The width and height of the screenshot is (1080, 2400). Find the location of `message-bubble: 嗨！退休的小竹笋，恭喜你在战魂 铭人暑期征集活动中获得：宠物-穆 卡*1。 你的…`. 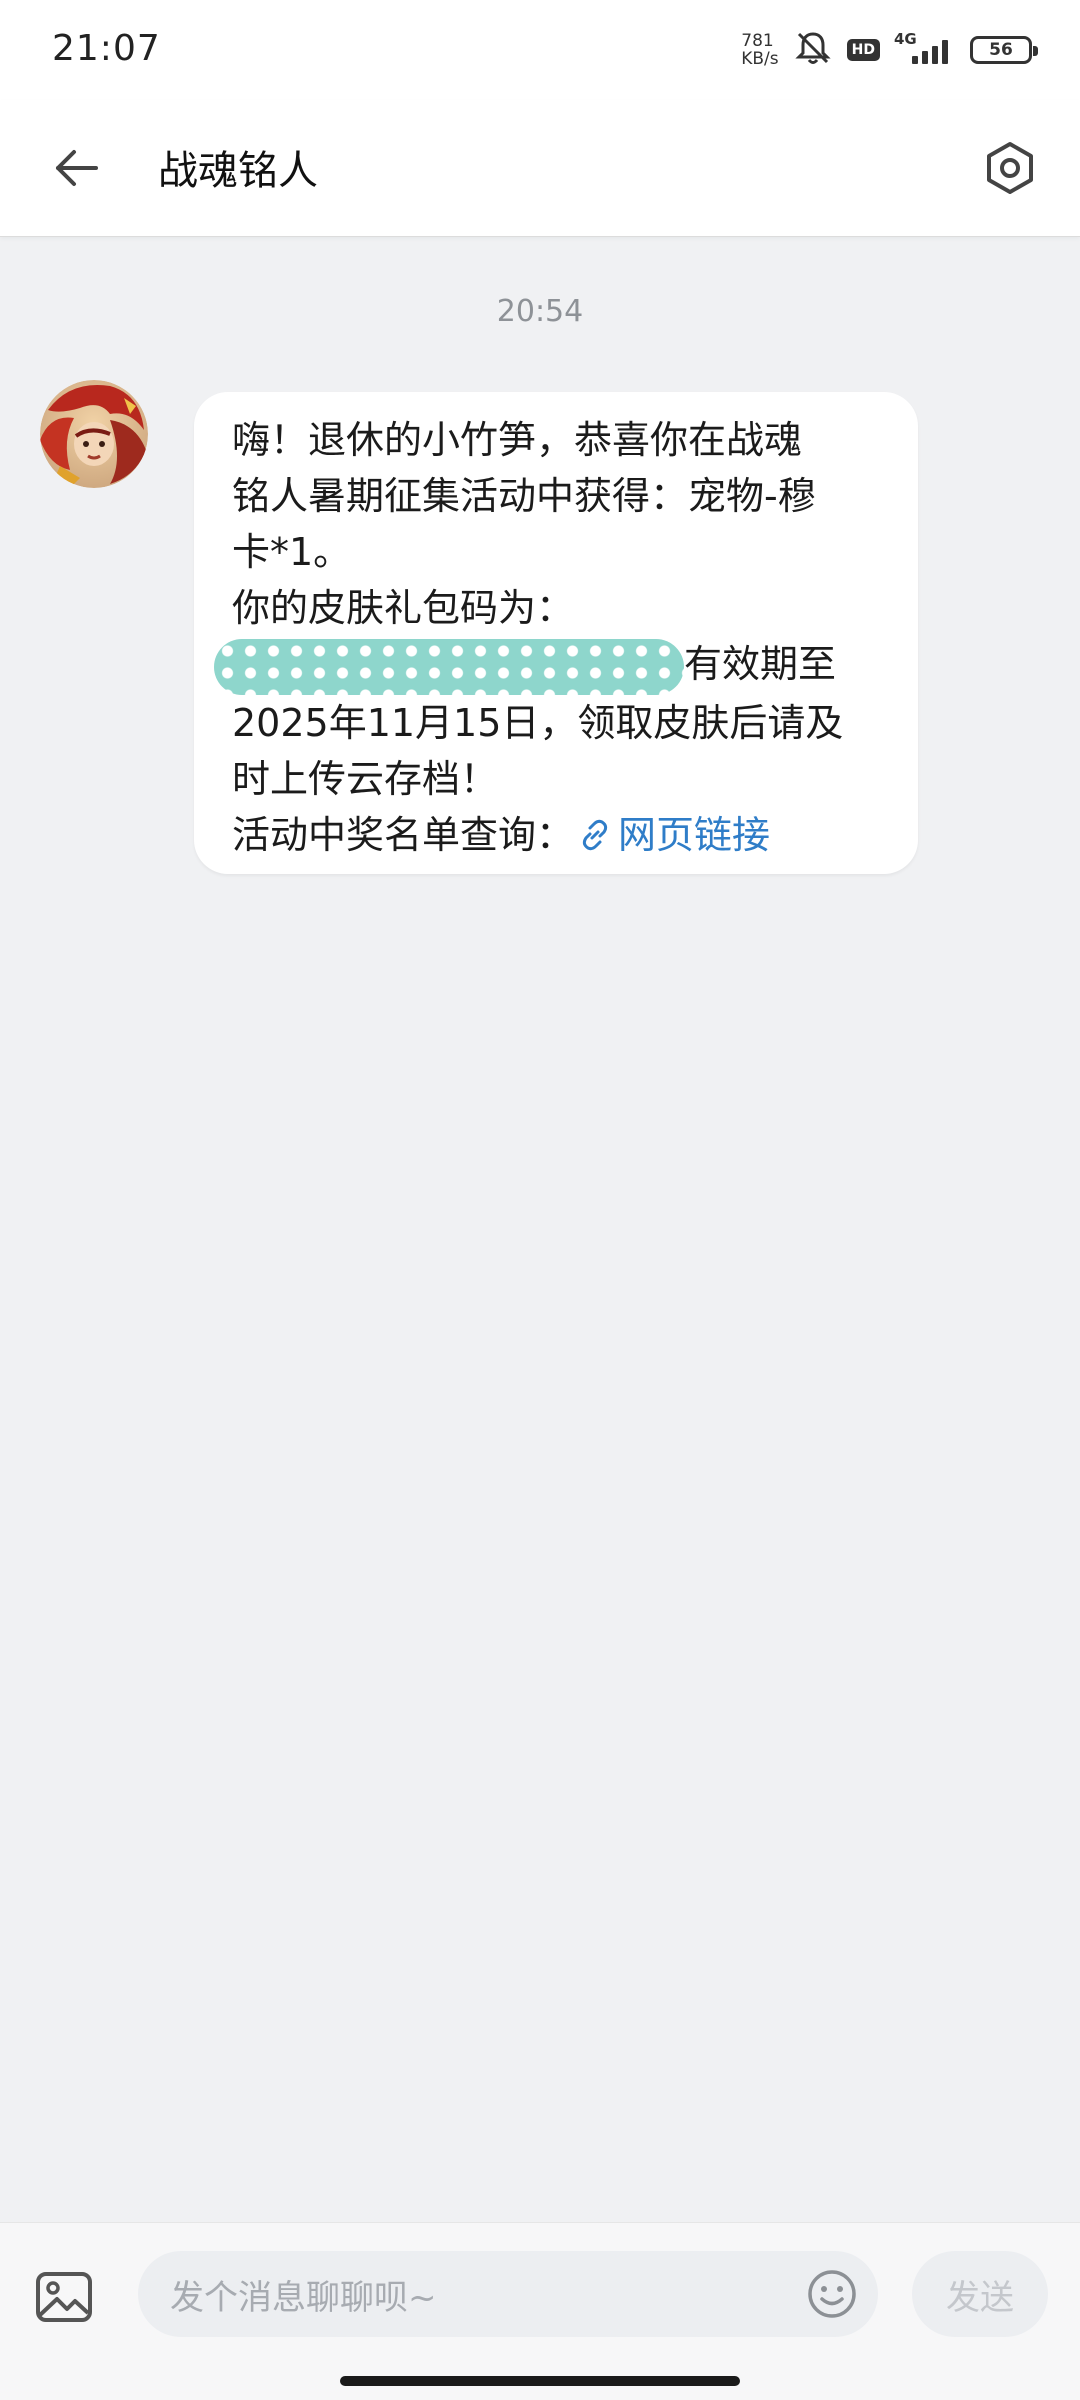

message-bubble: 嗨！退休的小竹笋，恭喜你在战魂 铭人暑期征集活动中获得：宠物-穆 卡*1。 你的… is located at coordinates (556, 633).